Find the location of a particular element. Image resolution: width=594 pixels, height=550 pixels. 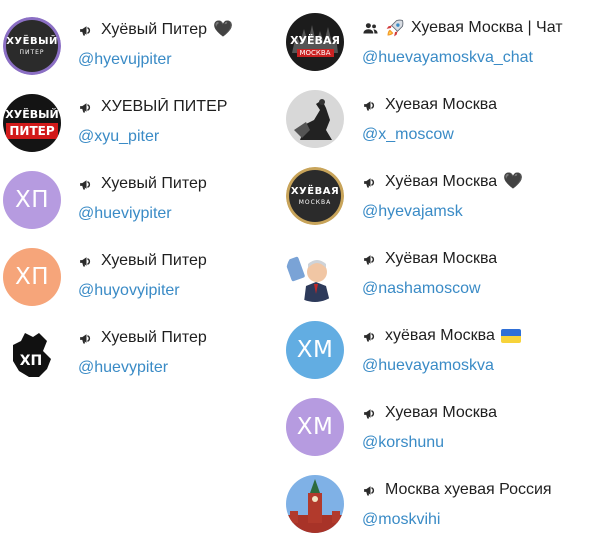

channel-info: ХУЕВЫЙ ПИТЕР @xyu_piter is located at coordinates (178, 120).